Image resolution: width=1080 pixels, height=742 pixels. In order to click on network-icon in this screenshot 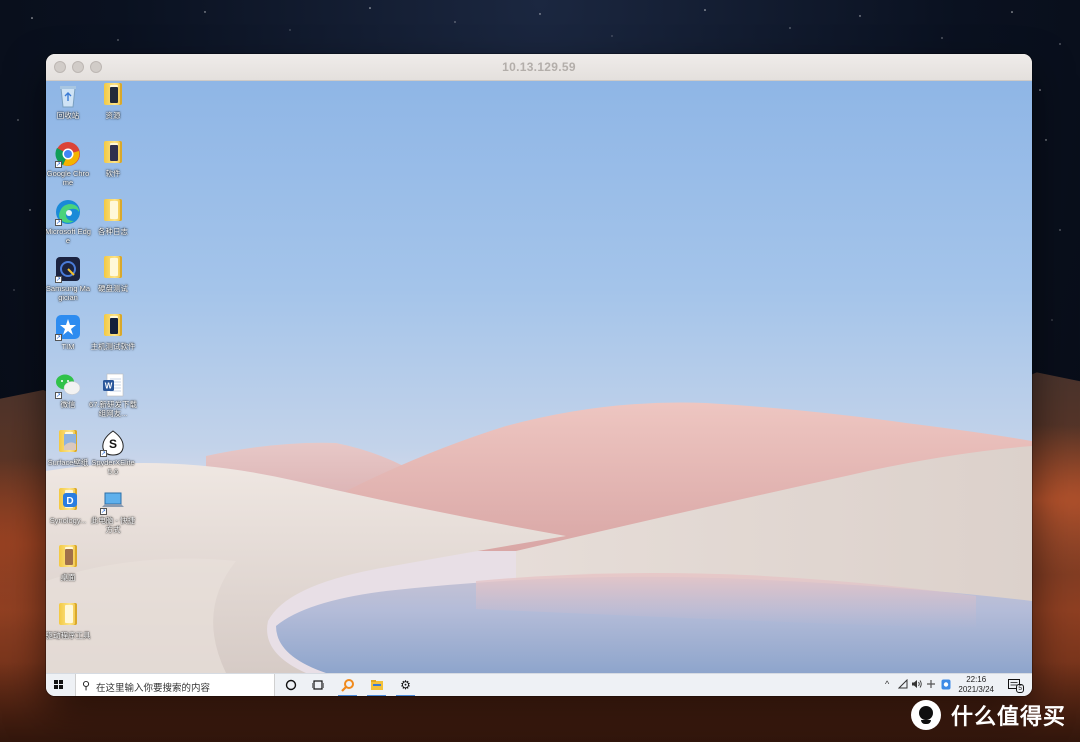, I will do `click(902, 684)`.